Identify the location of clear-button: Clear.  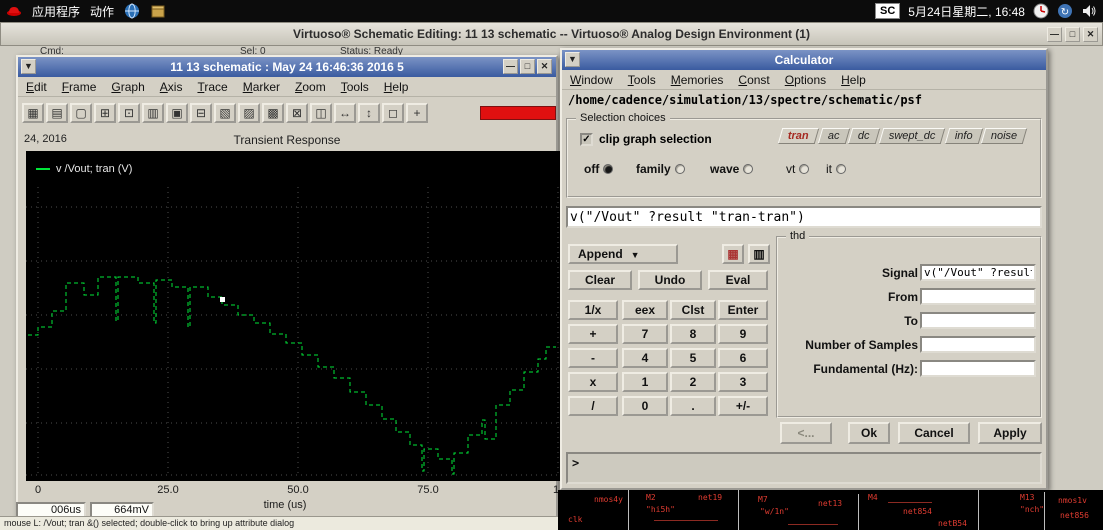
(600, 280).